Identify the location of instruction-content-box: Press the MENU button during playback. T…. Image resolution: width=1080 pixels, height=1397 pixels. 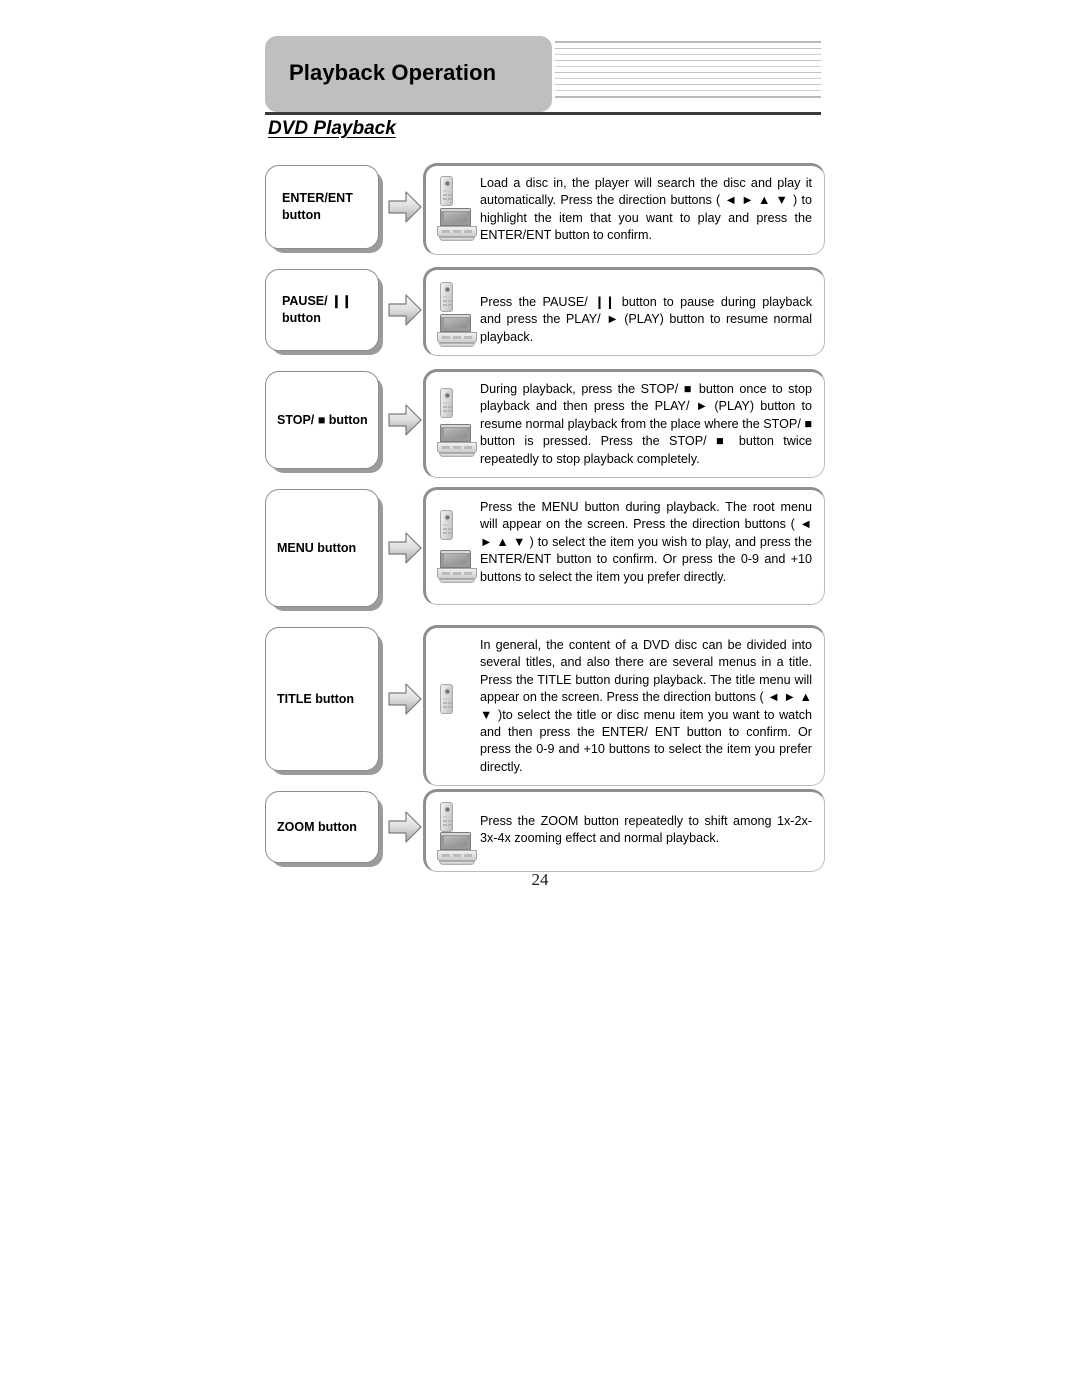
(624, 546).